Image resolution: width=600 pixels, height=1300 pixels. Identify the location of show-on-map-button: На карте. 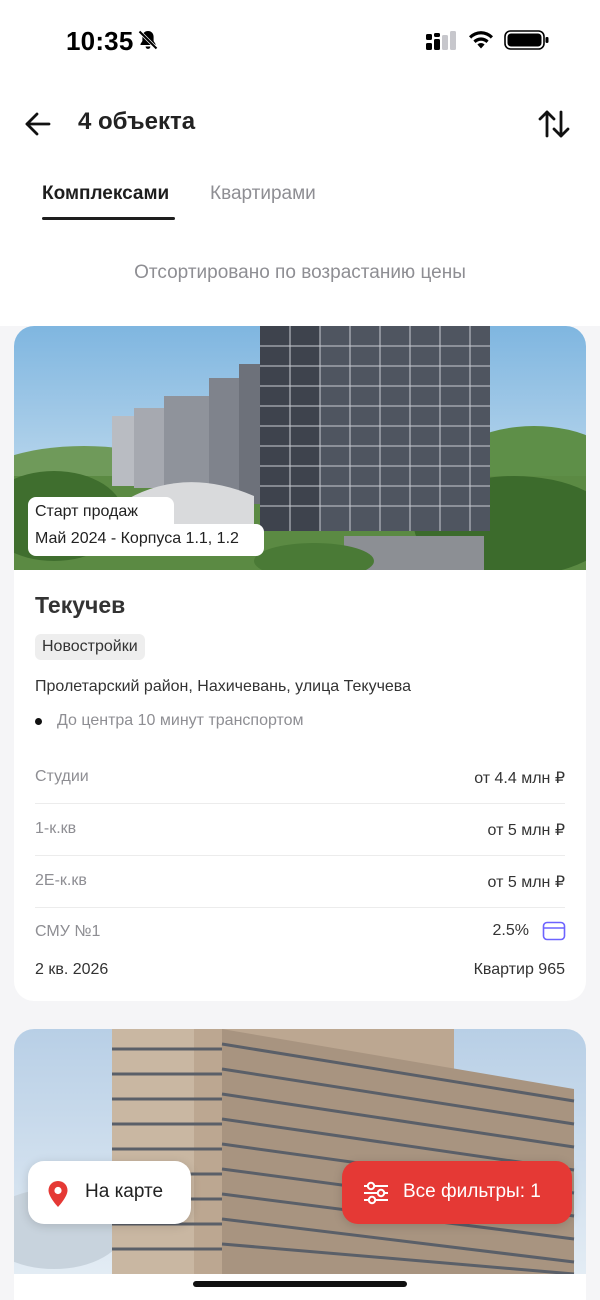
(109, 1192).